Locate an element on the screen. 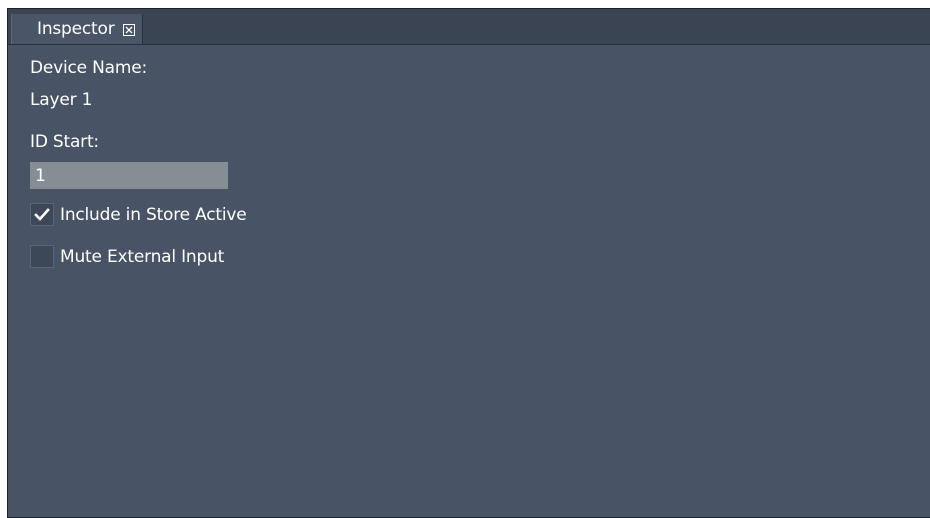  checkbox-checked is located at coordinates (42, 214).